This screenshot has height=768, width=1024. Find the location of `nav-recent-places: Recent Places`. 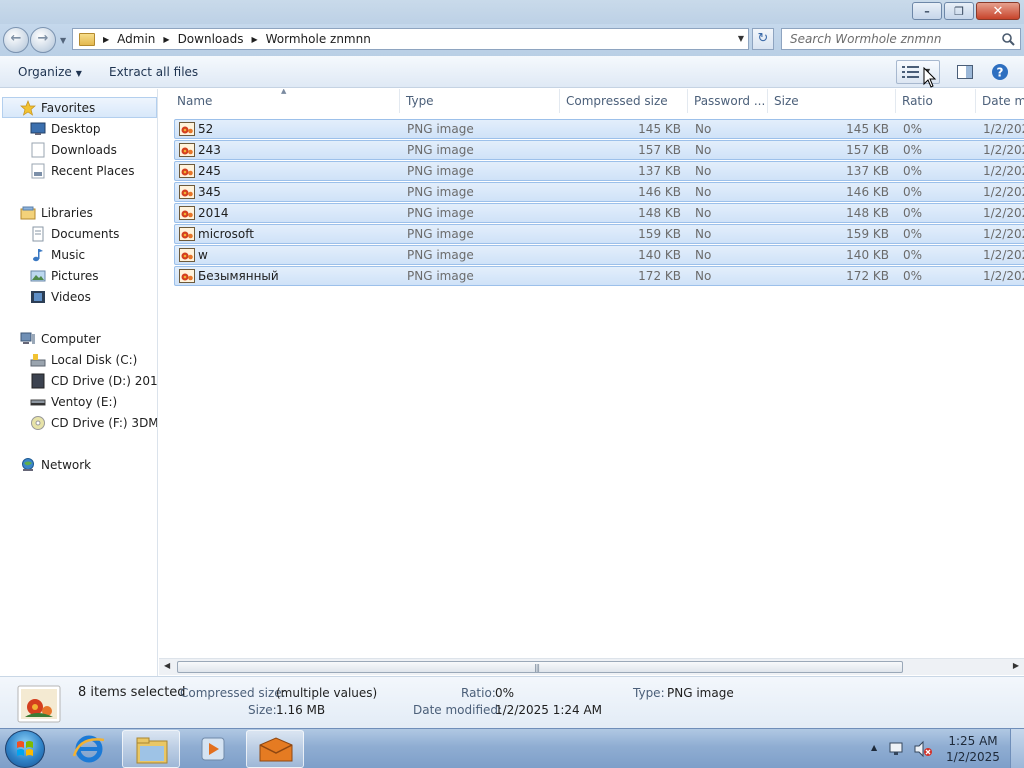

nav-recent-places: Recent Places is located at coordinates (78, 170).